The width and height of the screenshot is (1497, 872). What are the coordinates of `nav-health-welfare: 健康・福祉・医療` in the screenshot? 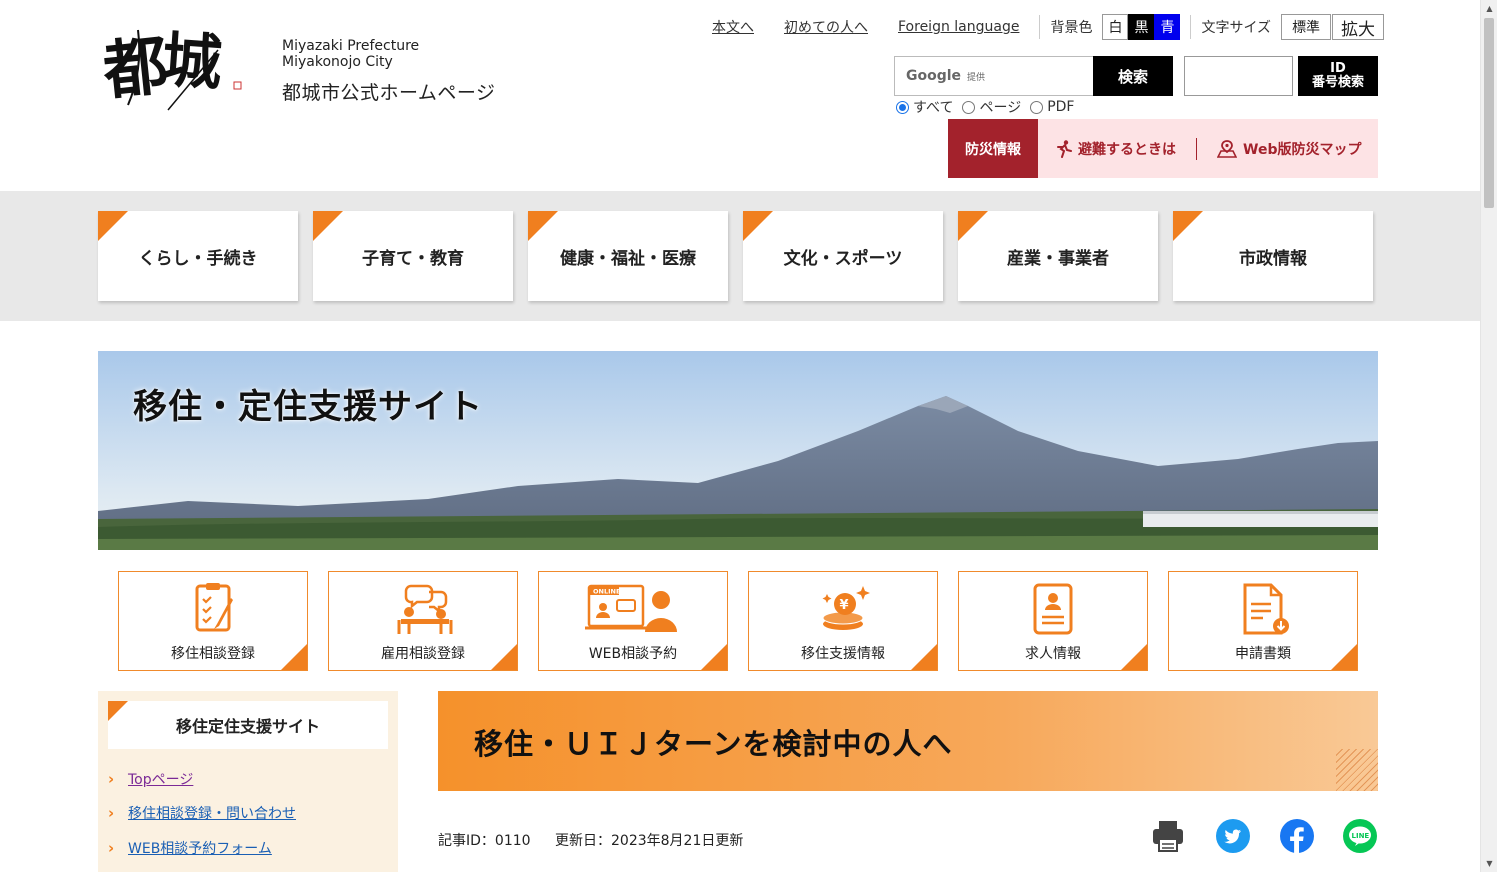 It's located at (628, 256).